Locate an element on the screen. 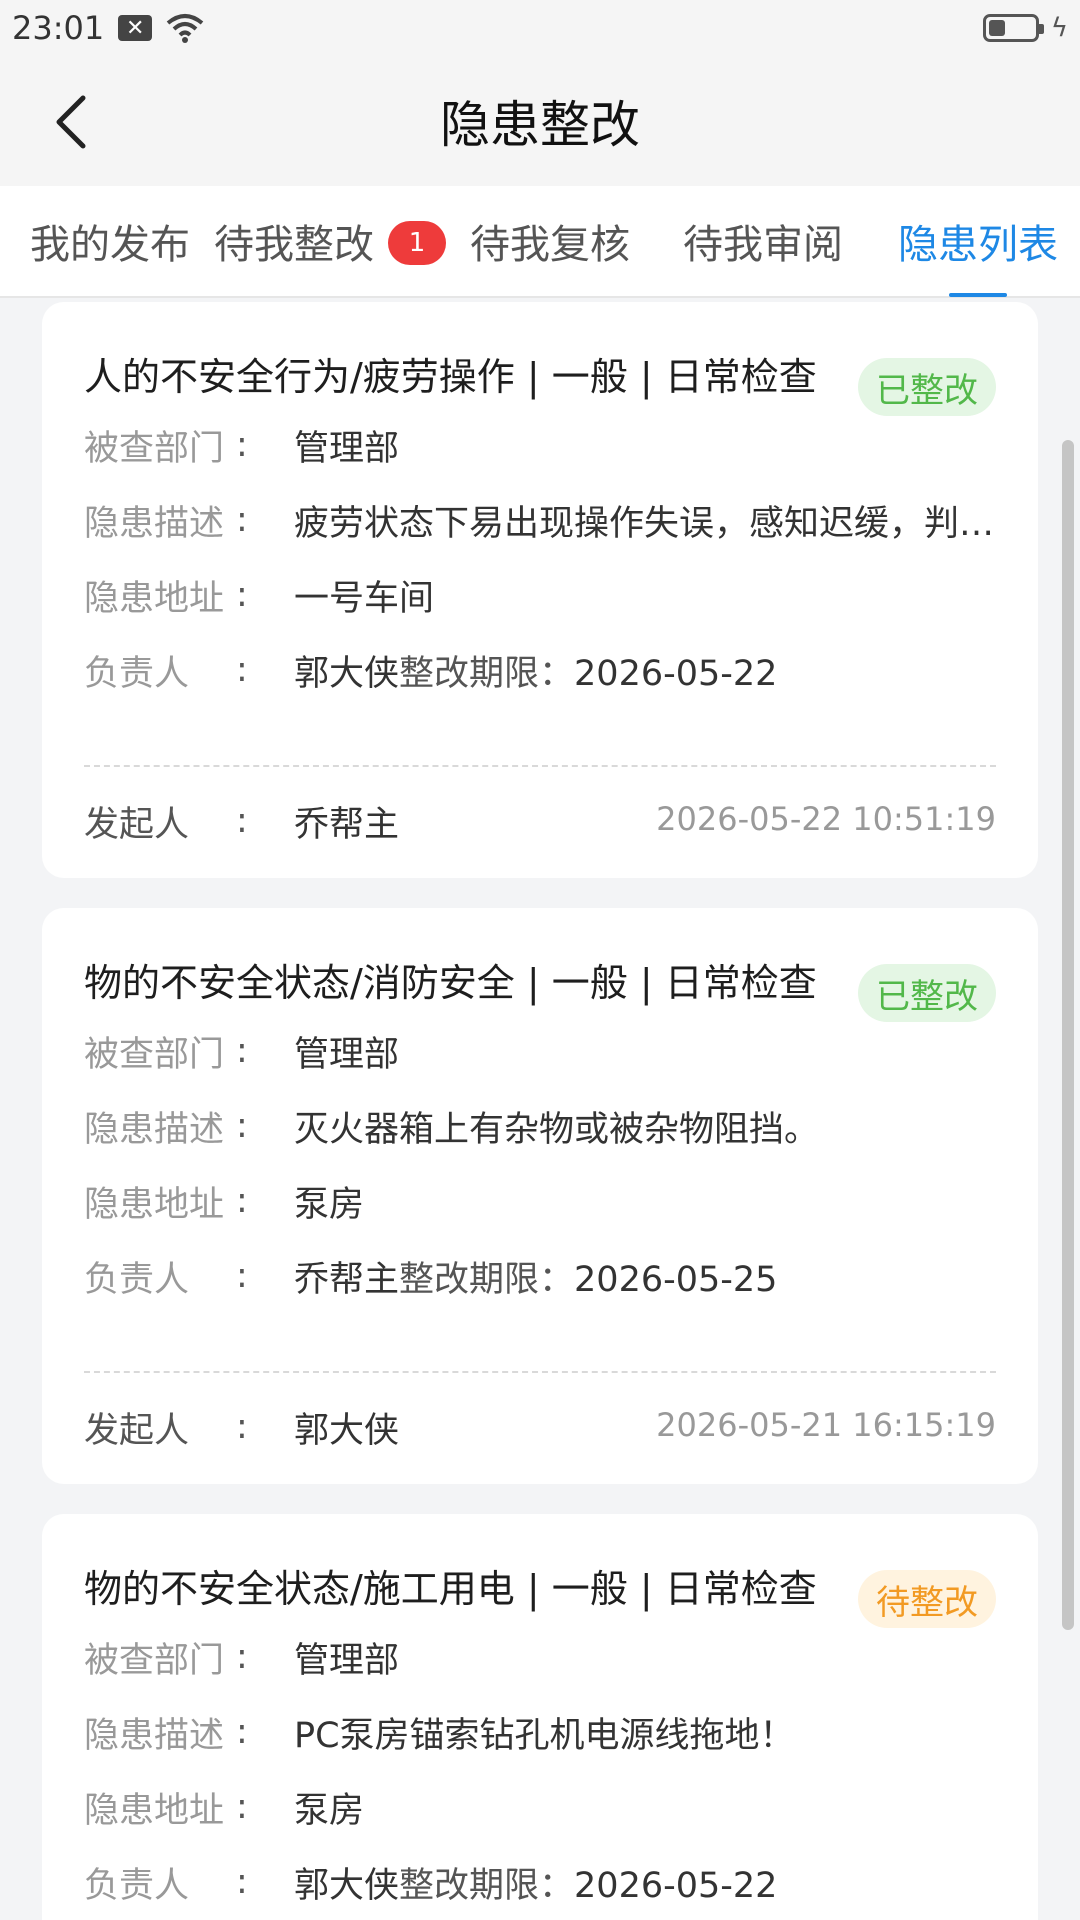  scrollbar is located at coordinates (1068, 1035).